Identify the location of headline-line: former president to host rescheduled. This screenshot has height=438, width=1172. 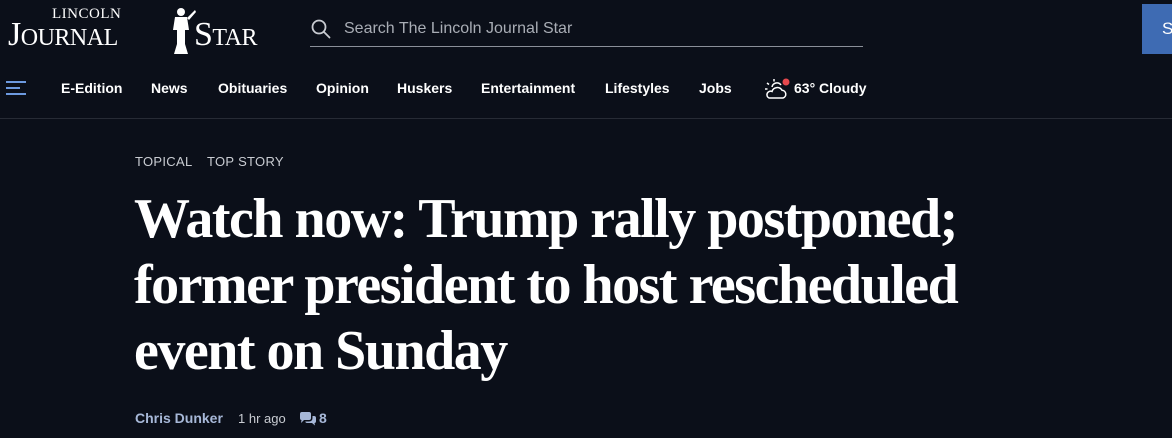
(546, 285).